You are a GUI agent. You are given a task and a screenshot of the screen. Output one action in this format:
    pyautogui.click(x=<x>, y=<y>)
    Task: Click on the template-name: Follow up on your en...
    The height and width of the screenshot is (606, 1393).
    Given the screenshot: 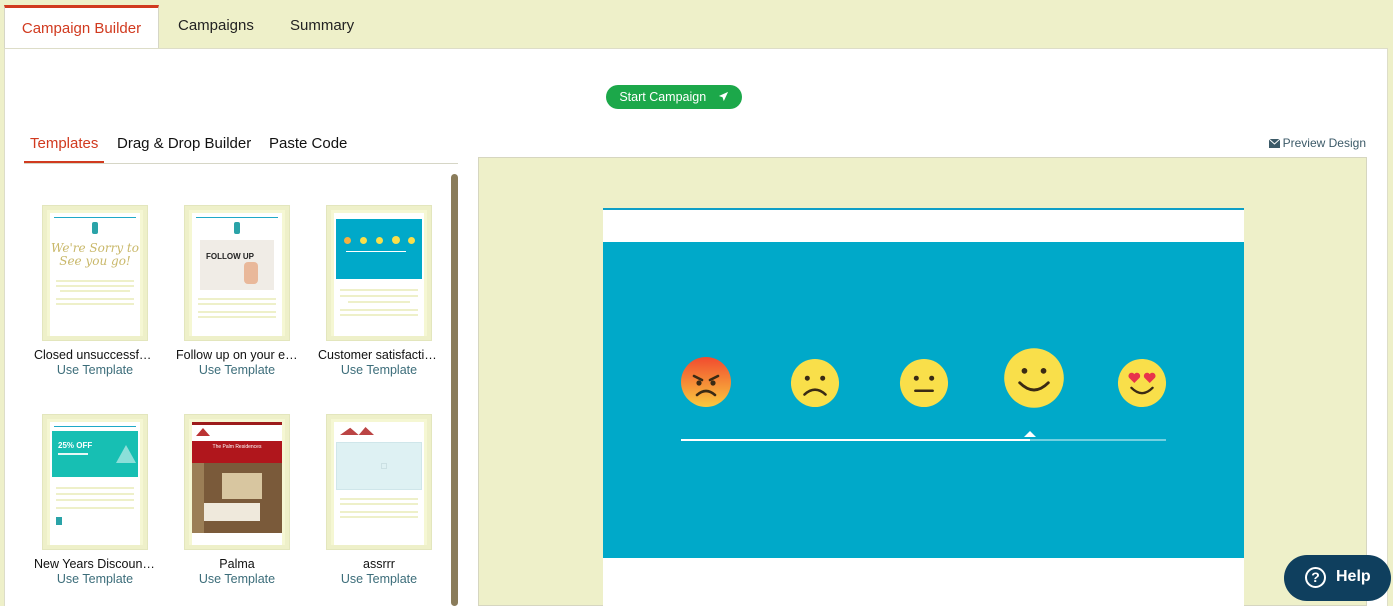 What is the action you would take?
    pyautogui.click(x=239, y=355)
    